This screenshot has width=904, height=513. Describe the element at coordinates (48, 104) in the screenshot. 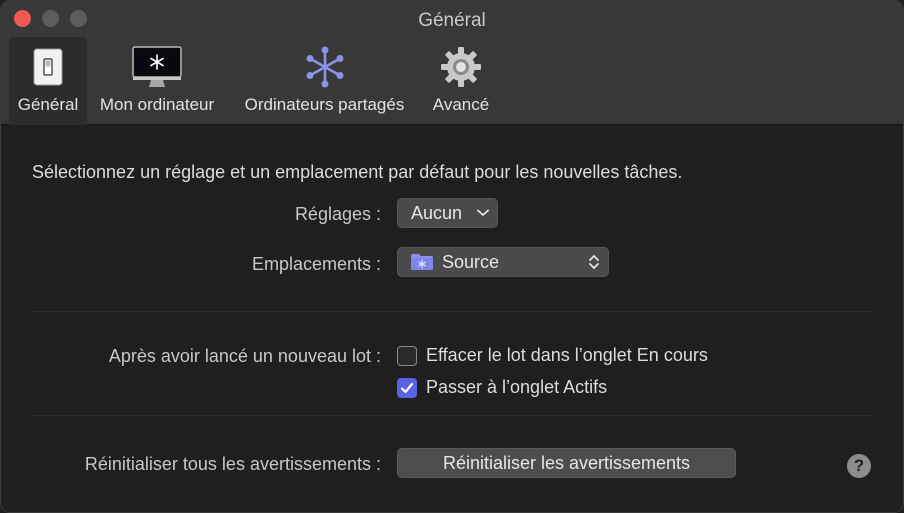

I see `tab-label: Général` at that location.